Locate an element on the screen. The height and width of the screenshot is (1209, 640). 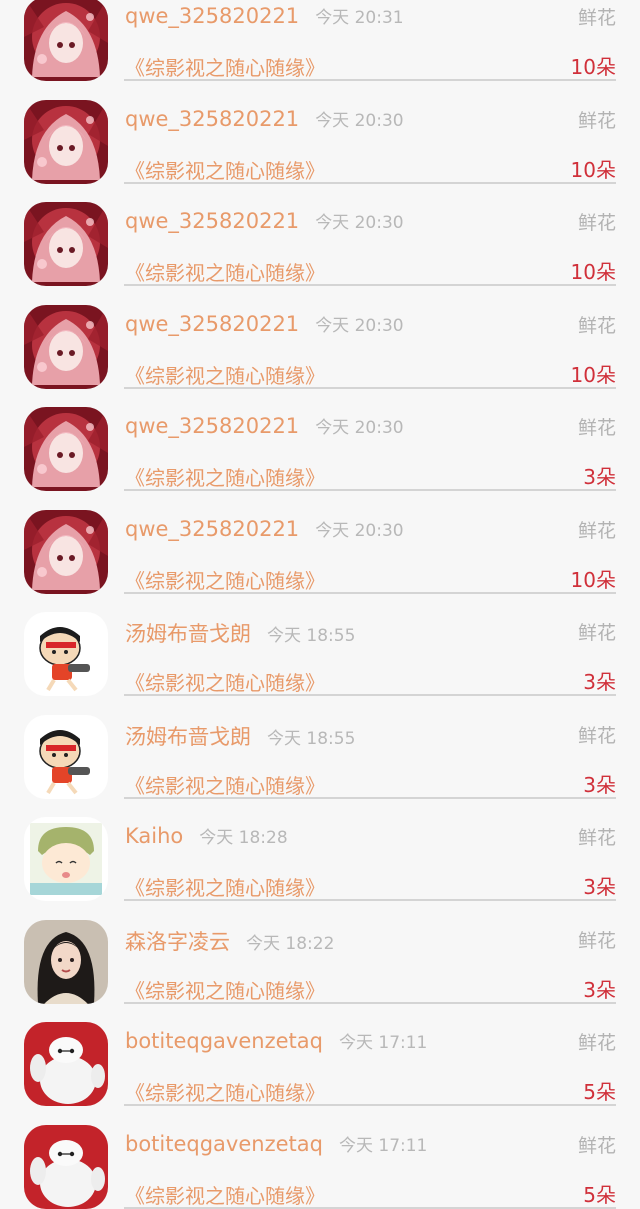
timestamp: 今天 18:55 is located at coordinates (311, 738).